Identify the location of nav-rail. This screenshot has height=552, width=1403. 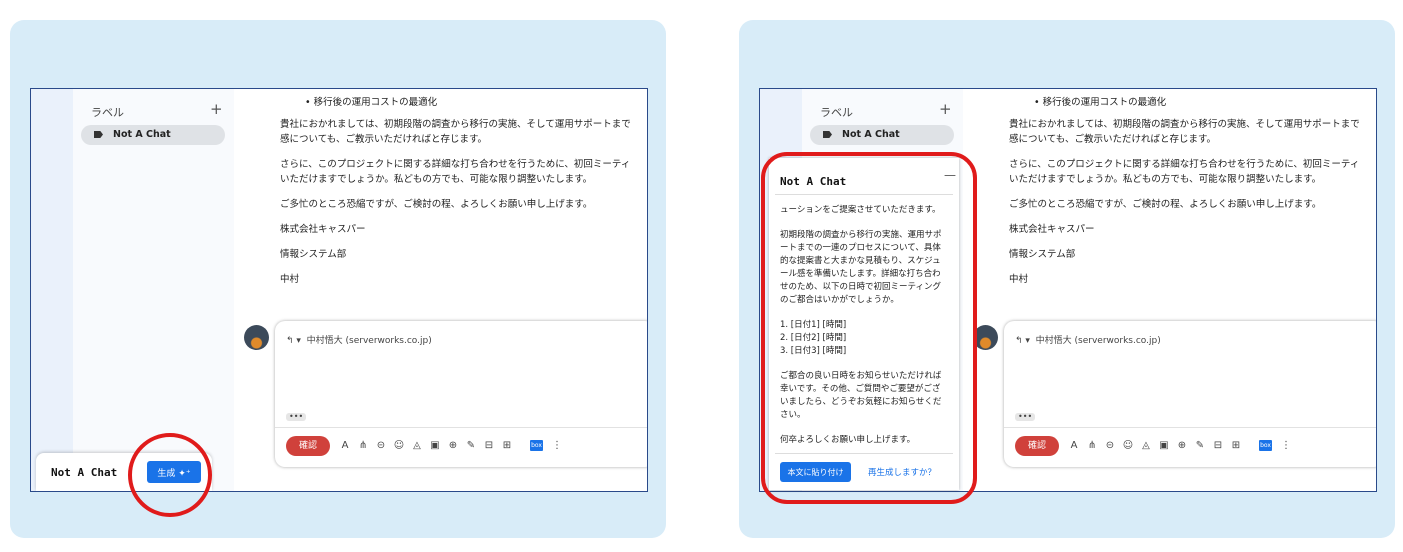
(52, 290).